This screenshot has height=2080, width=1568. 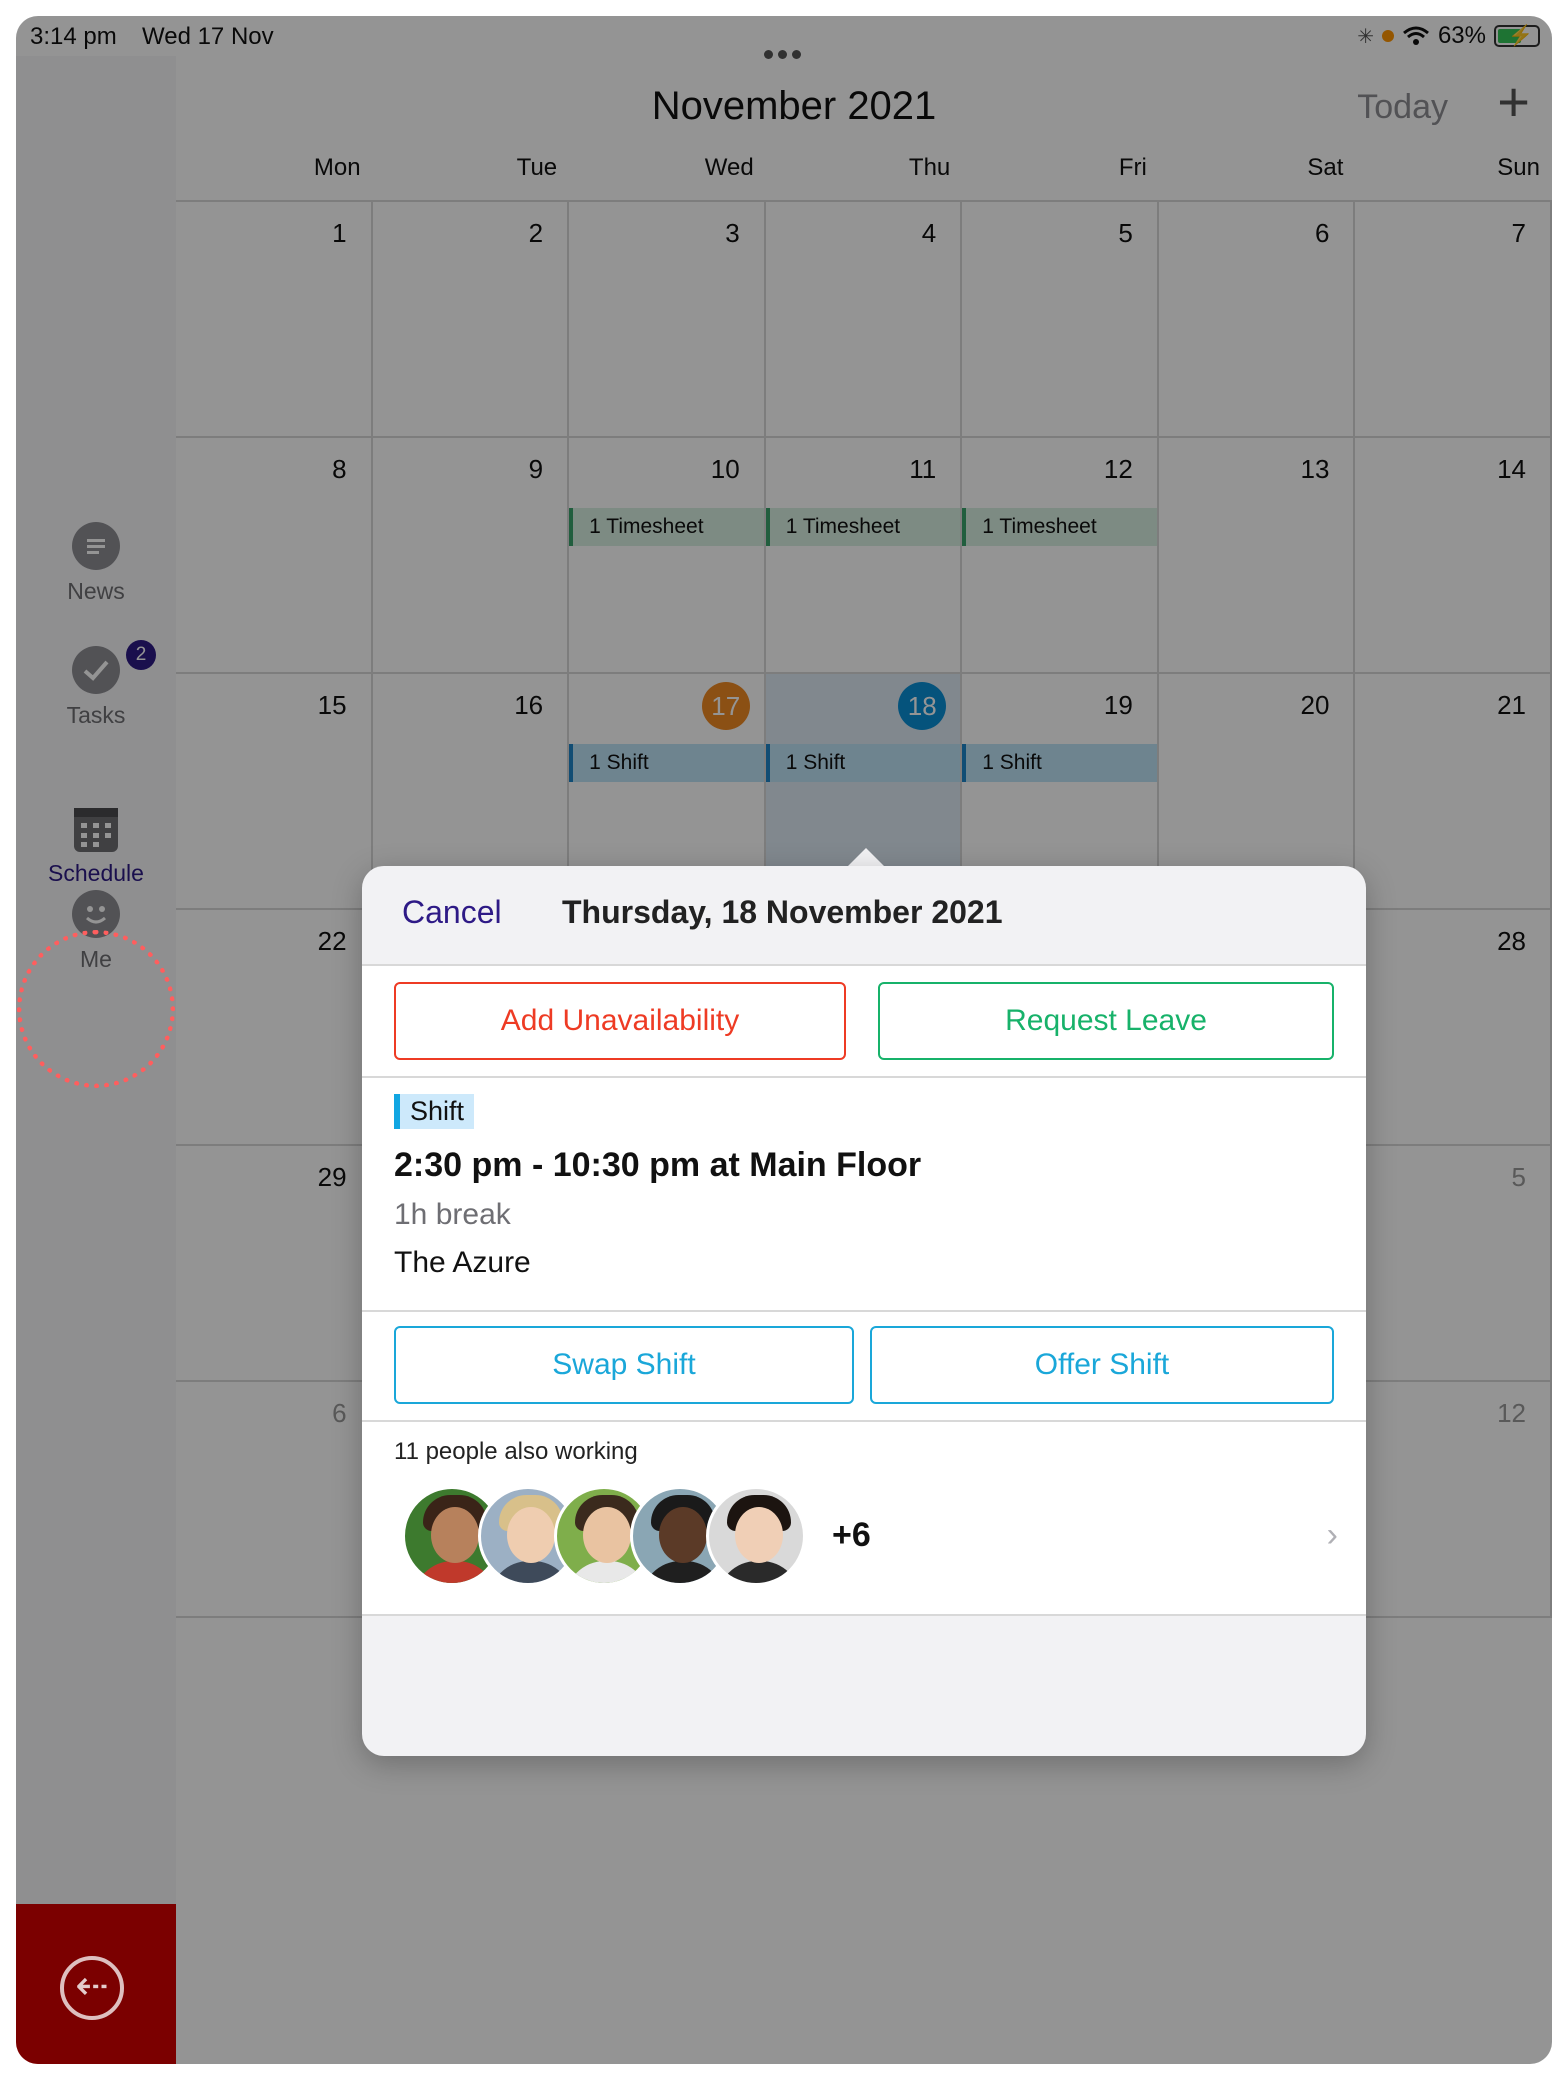 I want to click on schedule-highlight-ring, so click(x=96, y=1009).